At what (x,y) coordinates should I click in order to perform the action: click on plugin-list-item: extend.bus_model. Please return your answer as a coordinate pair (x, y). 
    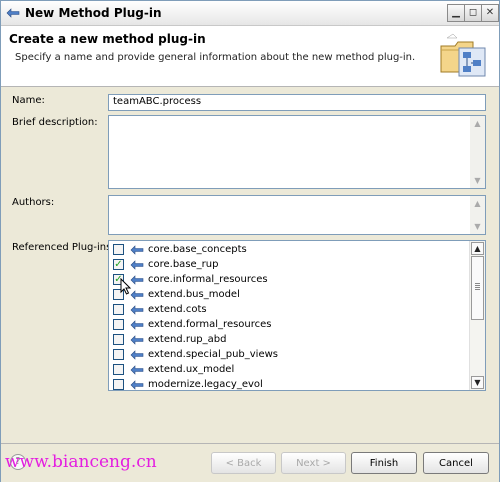
    Looking at the image, I should click on (288, 295).